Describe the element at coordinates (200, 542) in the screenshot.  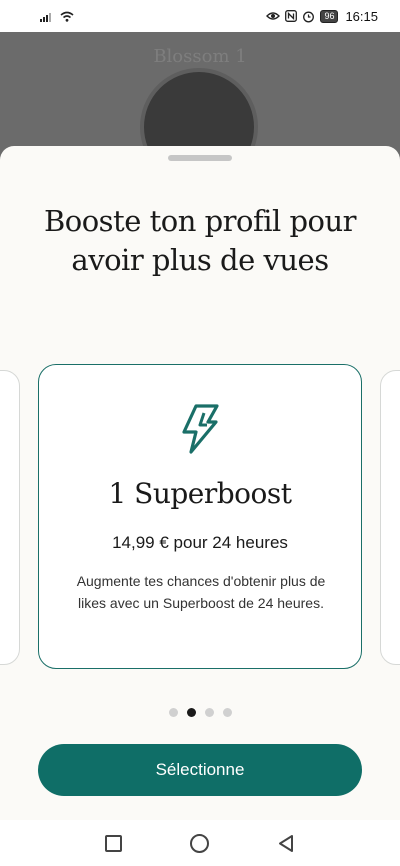
I see `offer-price: 14,99 € pour 24 heures` at that location.